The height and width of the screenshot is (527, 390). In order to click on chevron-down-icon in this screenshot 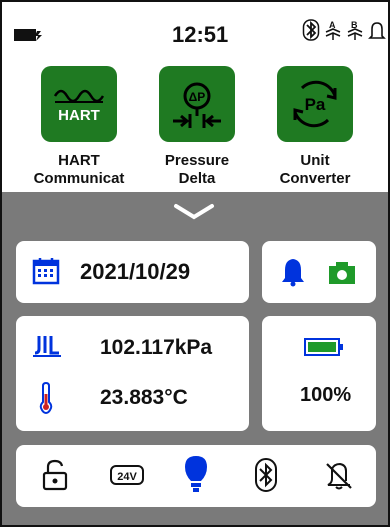, I will do `click(194, 212)`.